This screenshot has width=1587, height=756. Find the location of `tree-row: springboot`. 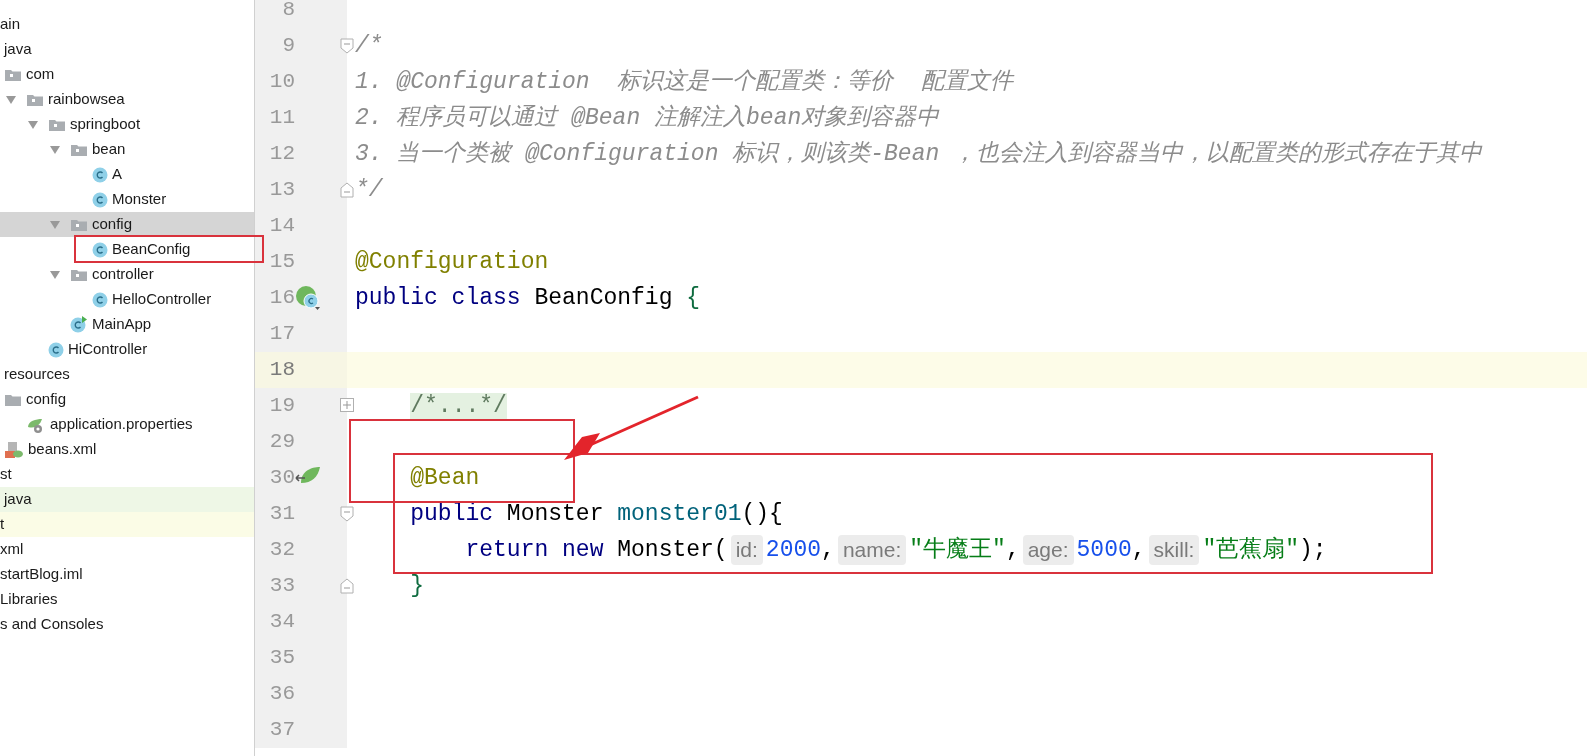

tree-row: springboot is located at coordinates (127, 124).